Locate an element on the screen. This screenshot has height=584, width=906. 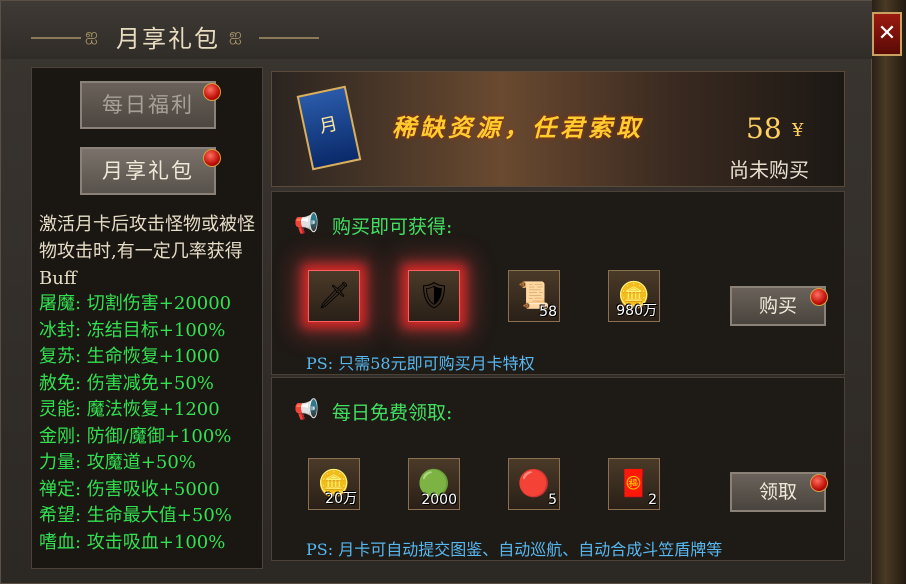
item-count: 58 is located at coordinates (548, 312).